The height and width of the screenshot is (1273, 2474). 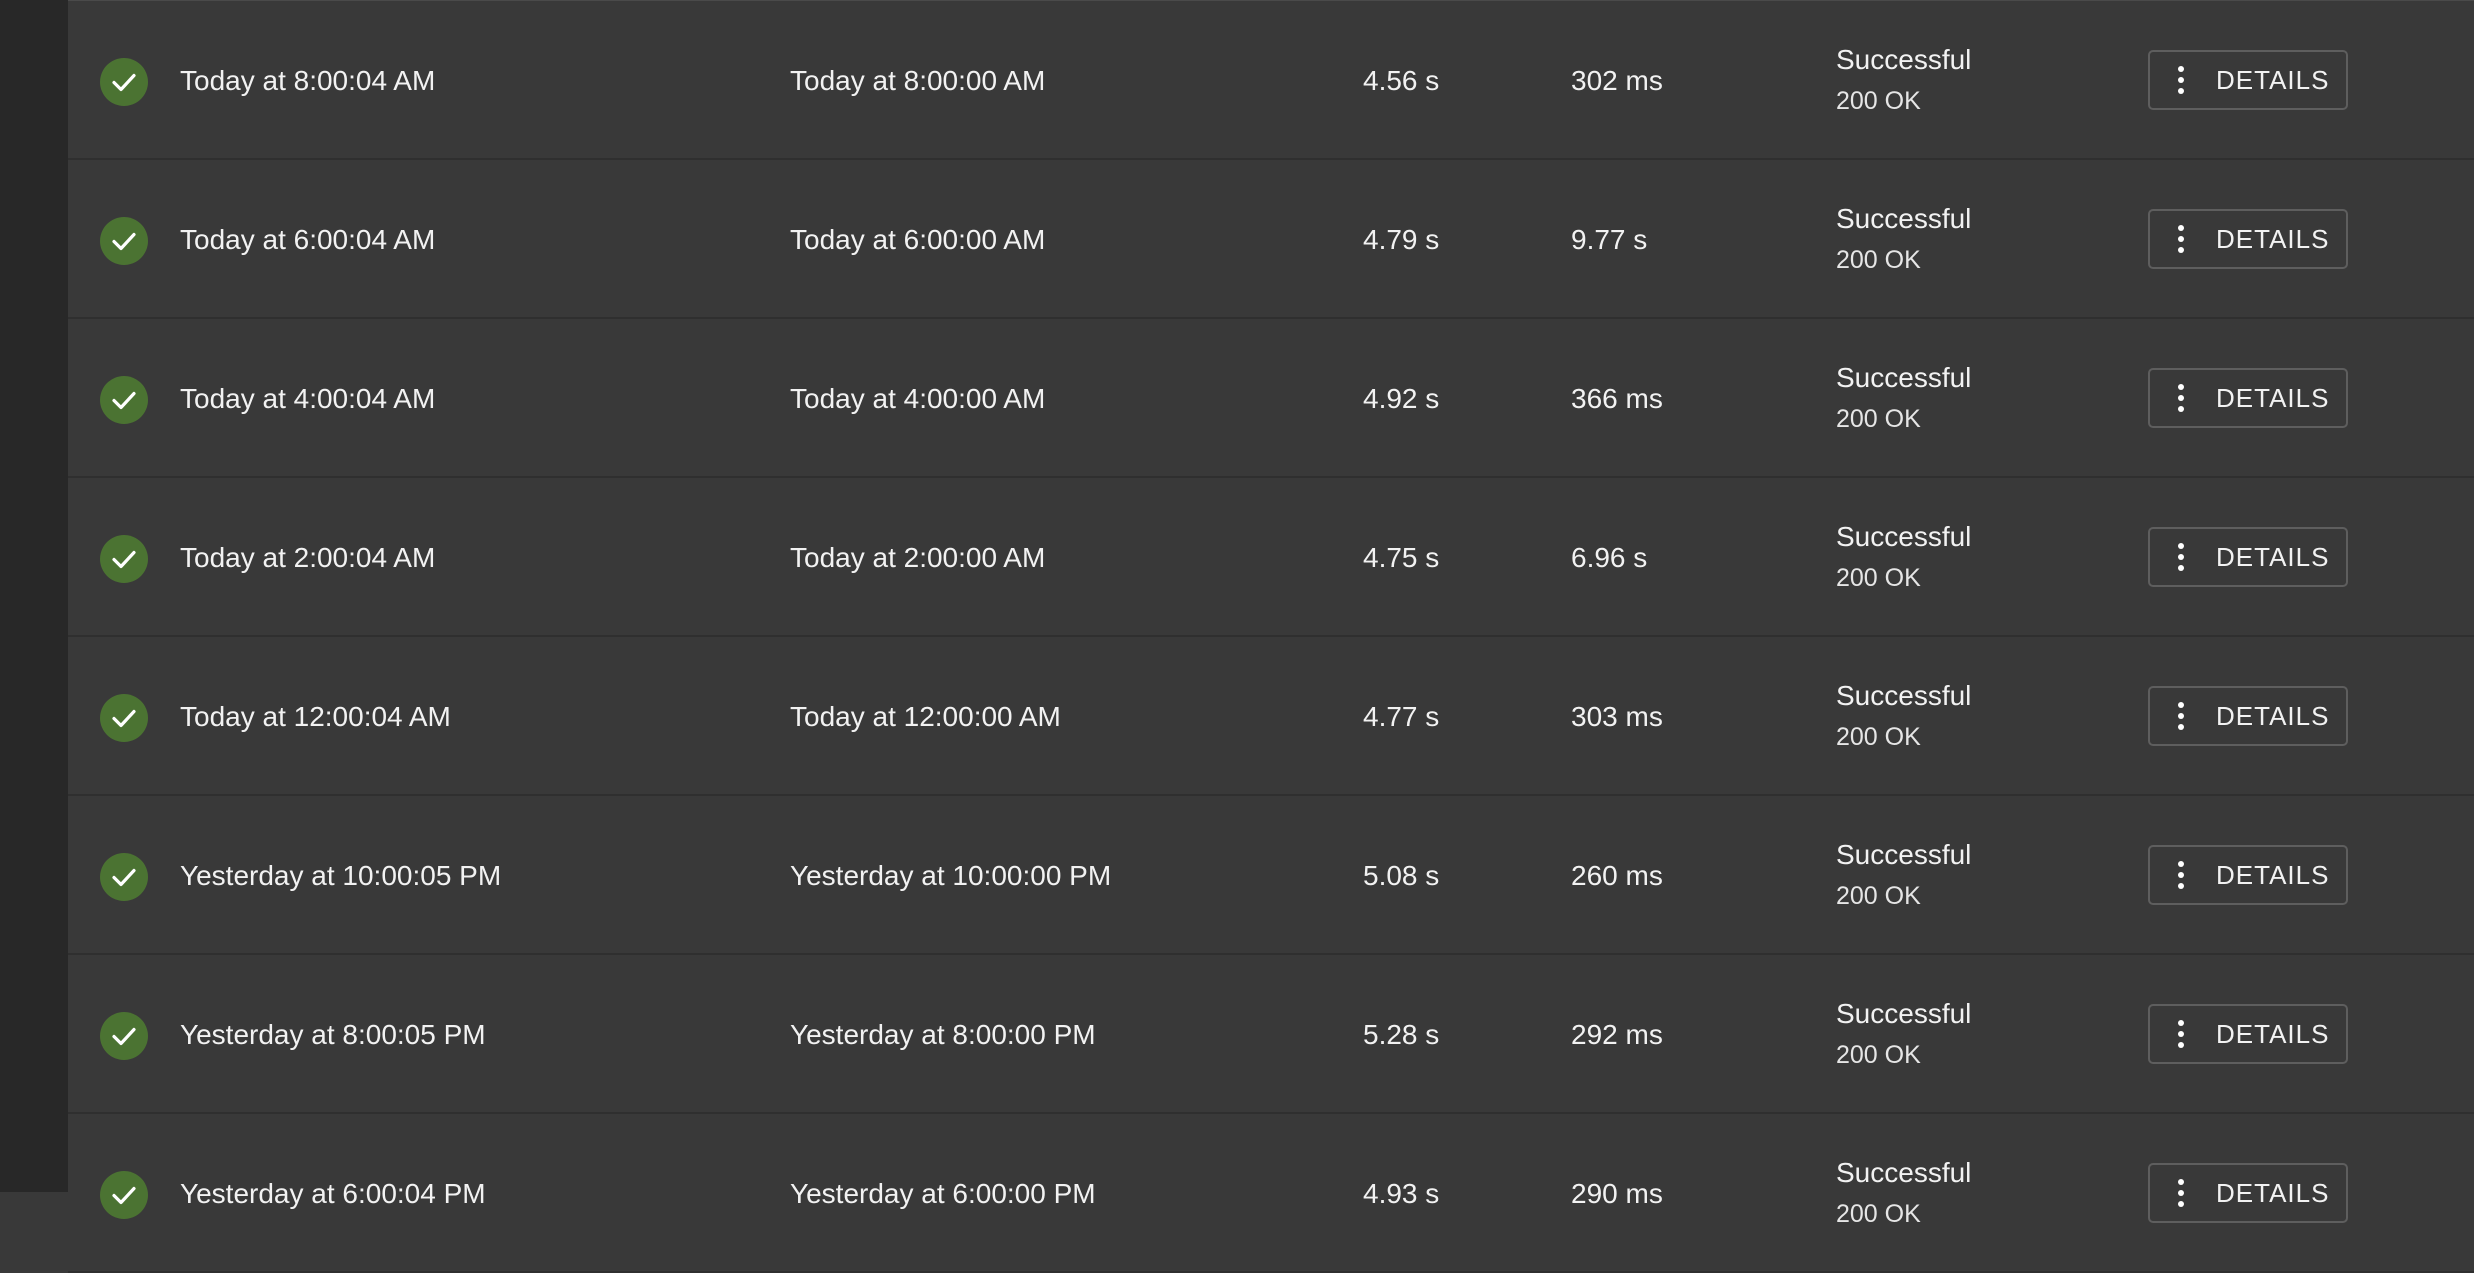 I want to click on response-time: 292 ms, so click(x=1617, y=1034).